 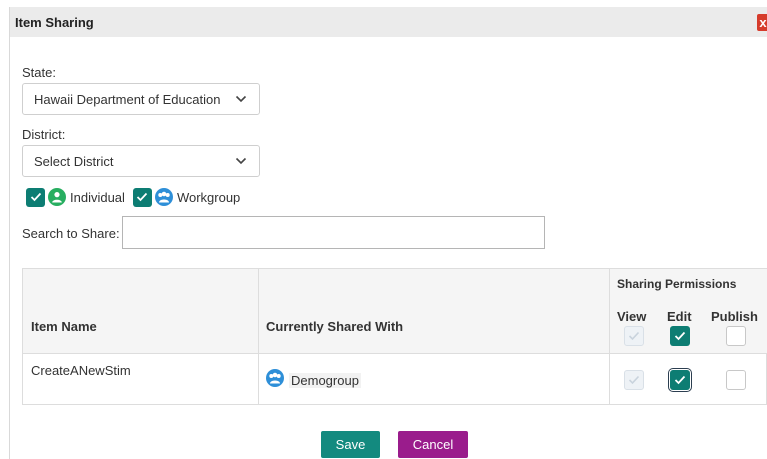 I want to click on search-label: Search to Share:, so click(x=71, y=233).